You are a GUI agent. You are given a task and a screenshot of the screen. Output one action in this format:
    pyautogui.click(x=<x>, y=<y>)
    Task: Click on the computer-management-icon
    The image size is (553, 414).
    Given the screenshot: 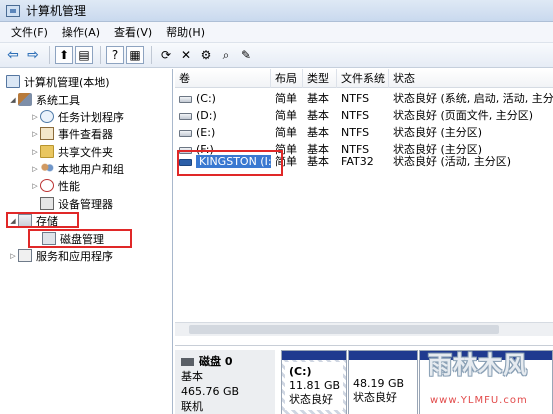 What is the action you would take?
    pyautogui.click(x=13, y=10)
    